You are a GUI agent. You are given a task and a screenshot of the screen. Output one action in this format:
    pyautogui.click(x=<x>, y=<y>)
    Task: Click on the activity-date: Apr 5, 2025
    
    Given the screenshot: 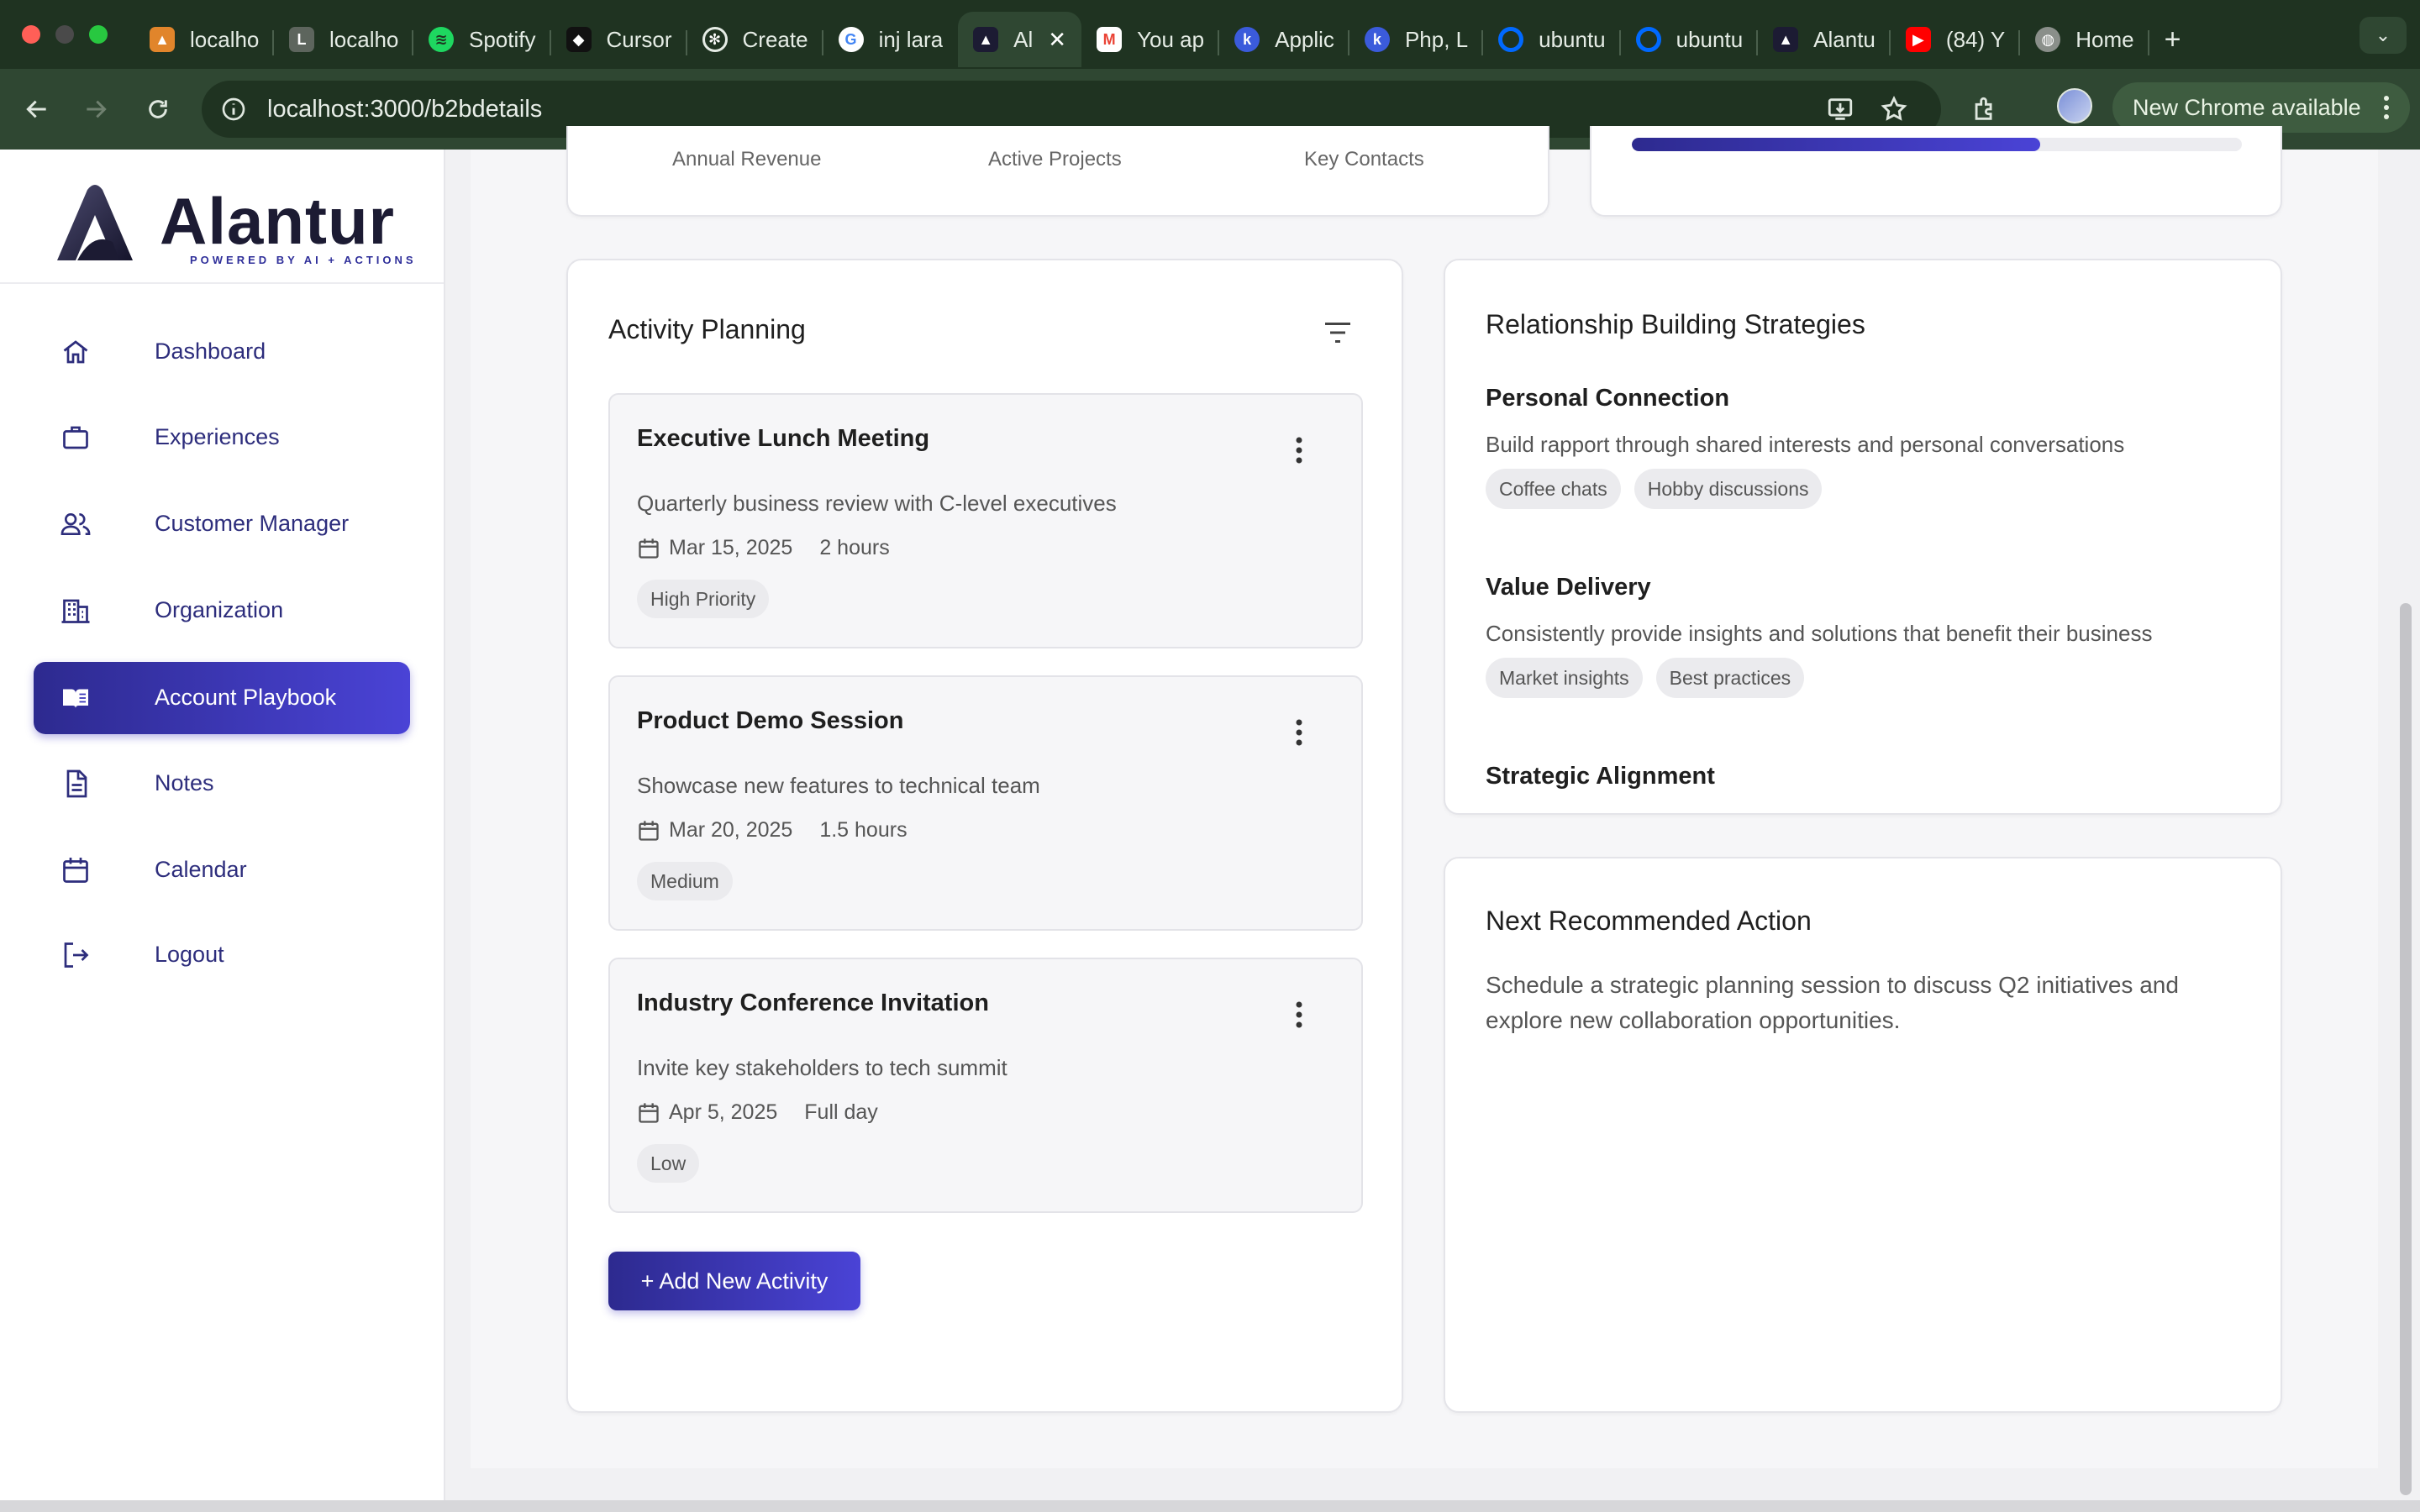 What is the action you would take?
    pyautogui.click(x=723, y=1112)
    